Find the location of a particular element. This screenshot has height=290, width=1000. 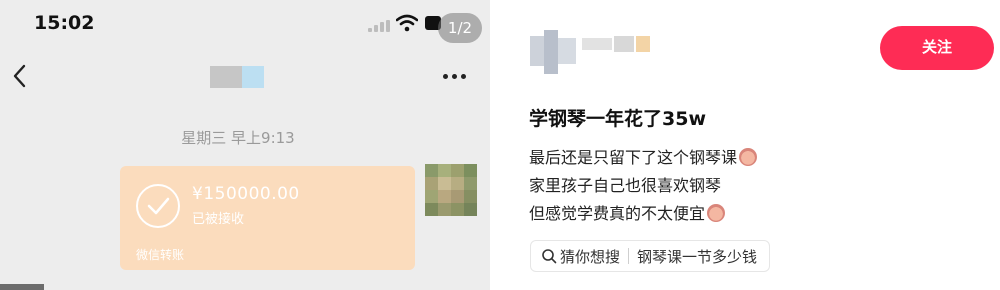

post-title: 学钢琴一年花了35w is located at coordinates (617, 119).